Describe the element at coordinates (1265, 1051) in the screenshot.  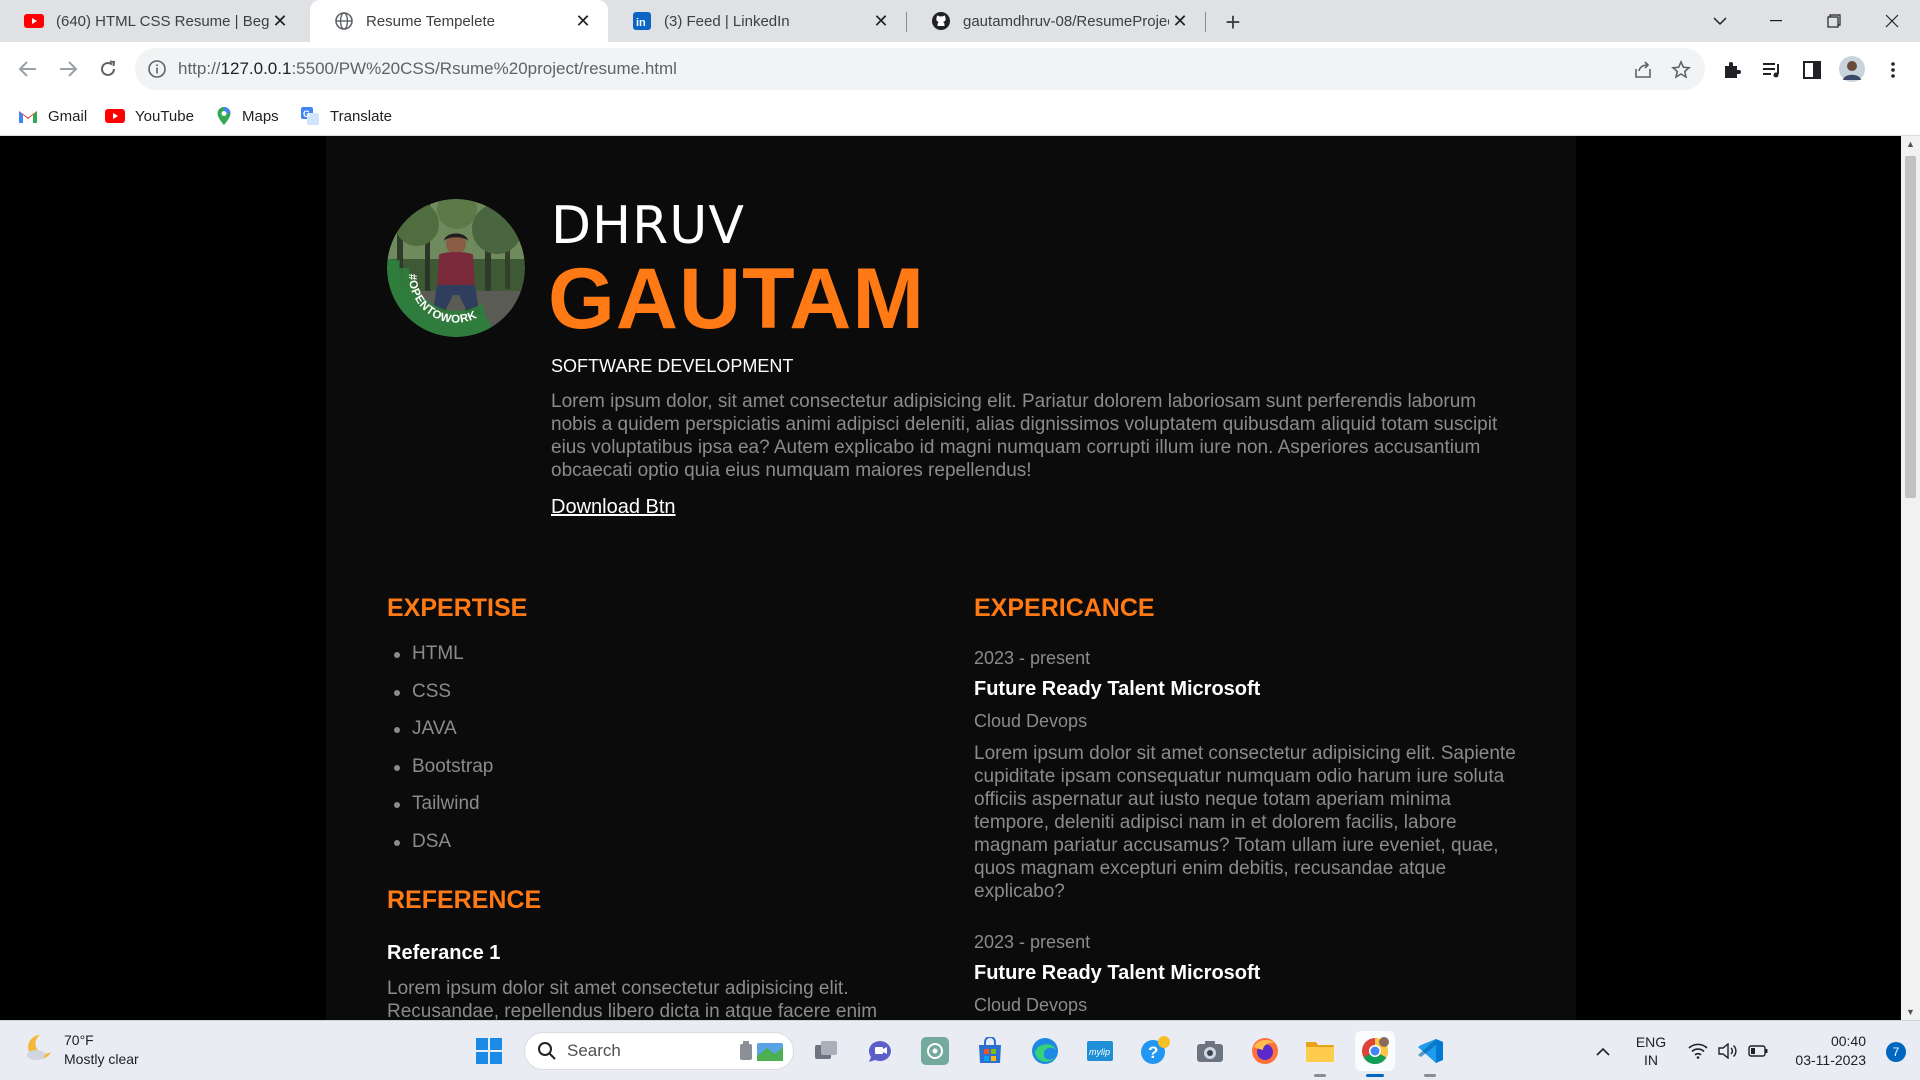
I see `firefox-icon` at that location.